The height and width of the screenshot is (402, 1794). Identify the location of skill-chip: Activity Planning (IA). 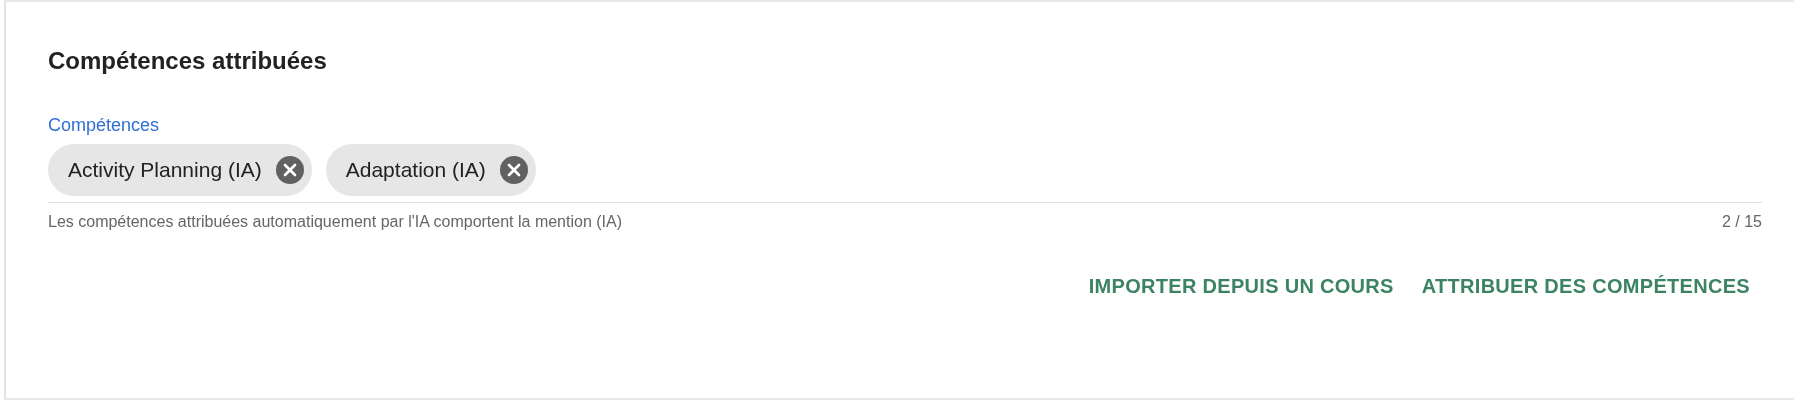
(180, 170).